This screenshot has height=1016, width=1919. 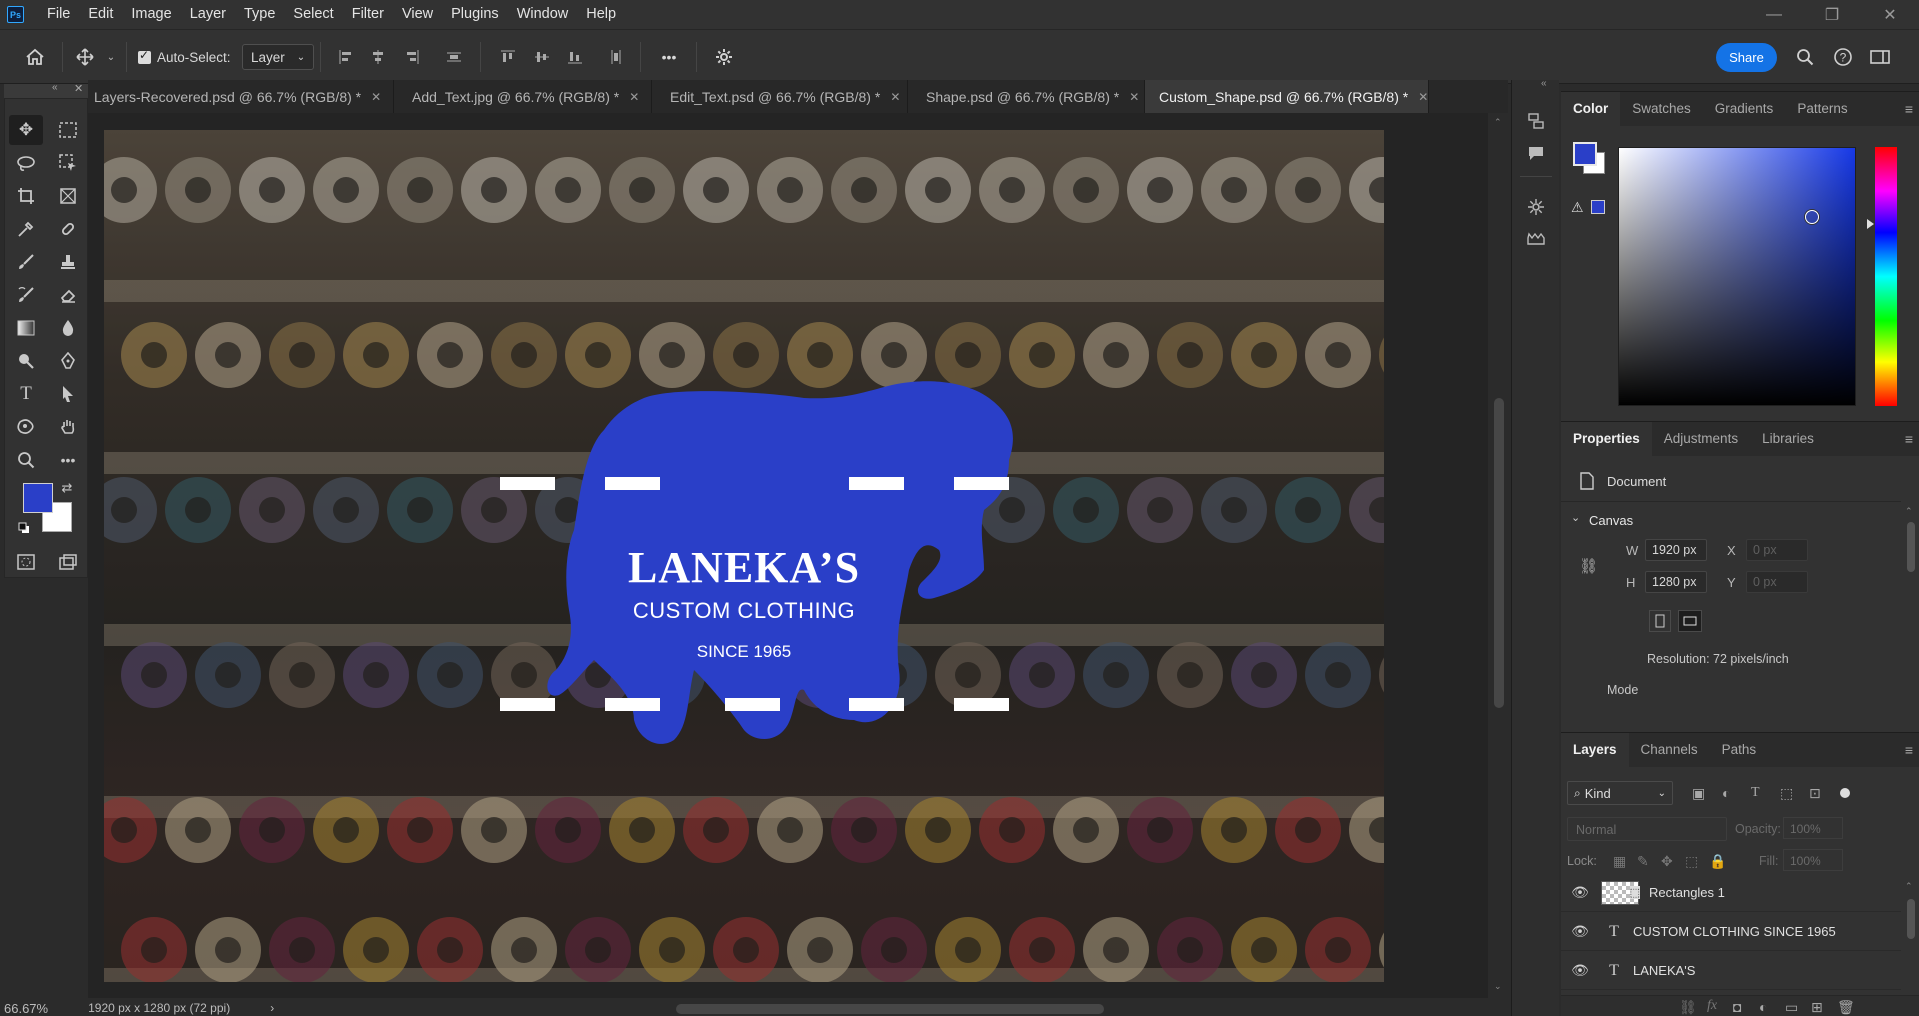 I want to click on adjustment-layer-icon: ◐, so click(x=1763, y=1007).